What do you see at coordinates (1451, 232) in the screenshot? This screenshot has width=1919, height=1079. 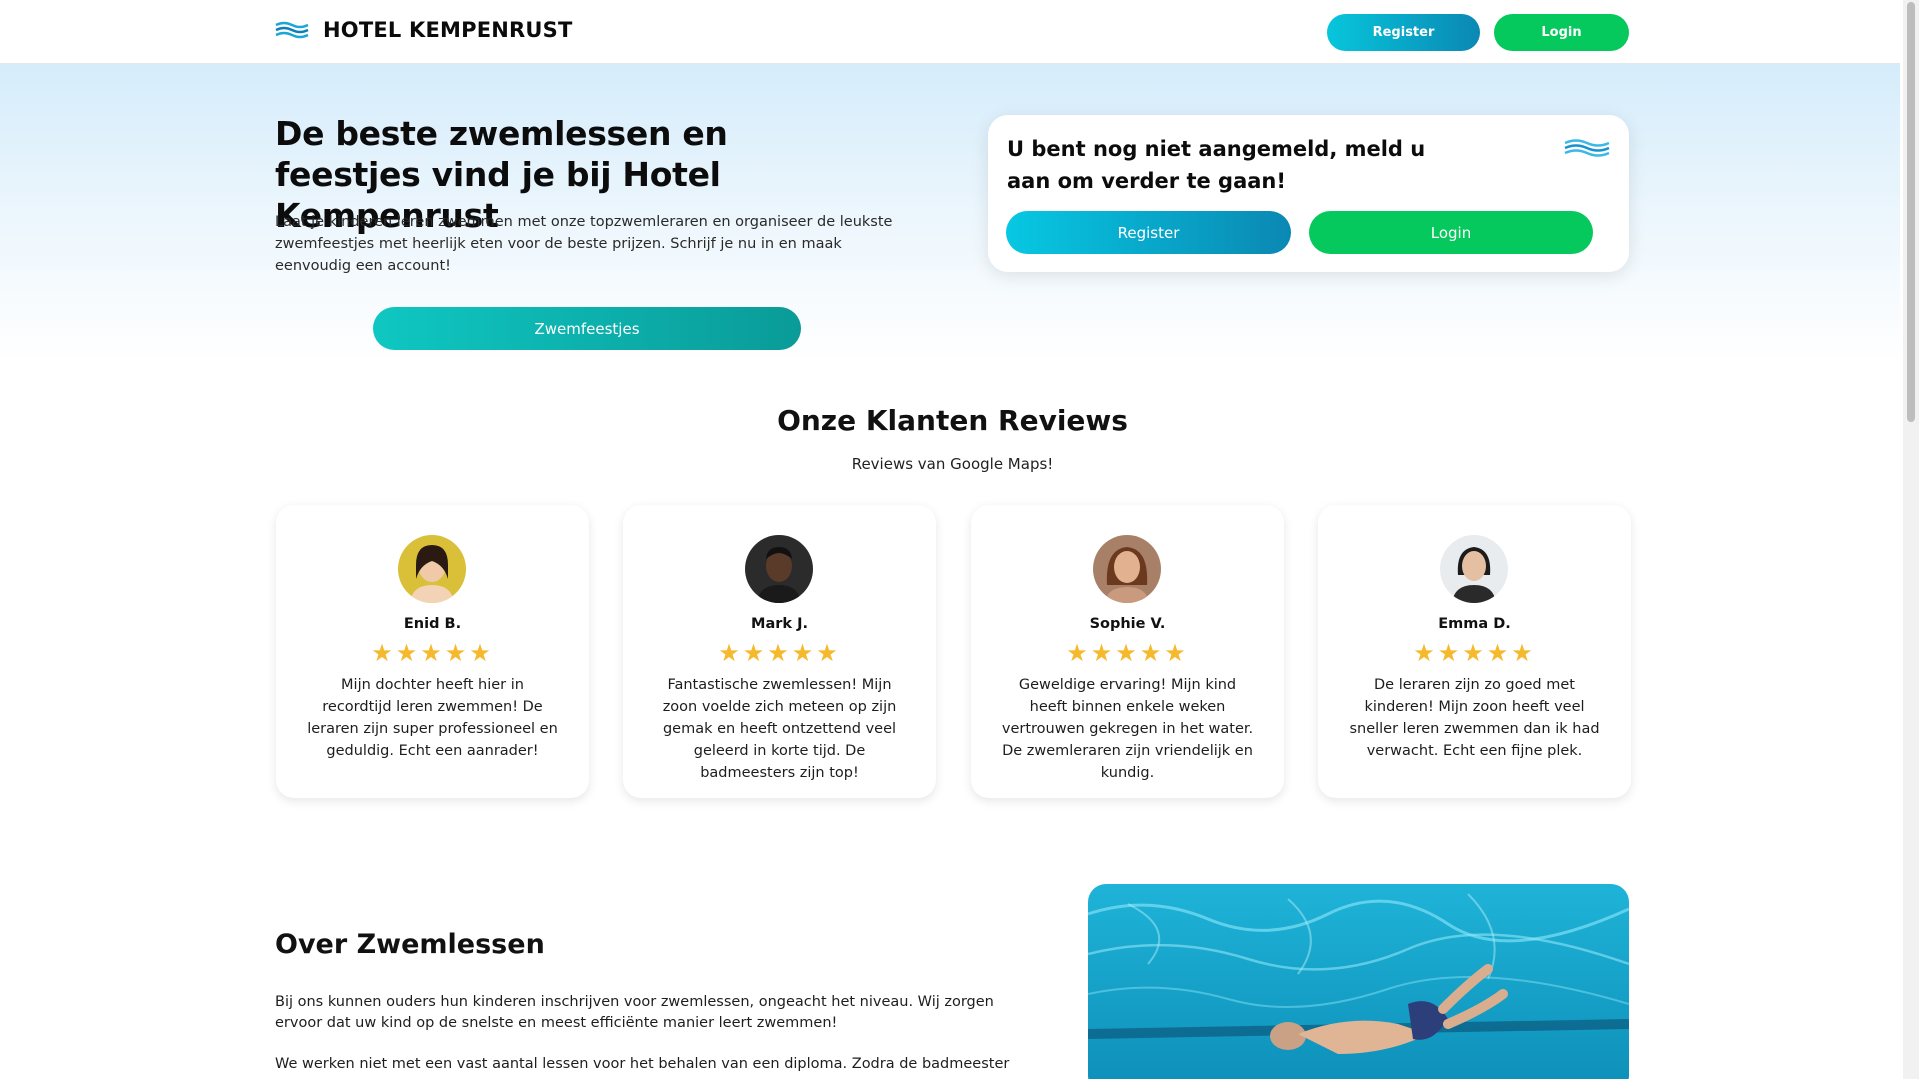 I see `login-button-card: Login` at bounding box center [1451, 232].